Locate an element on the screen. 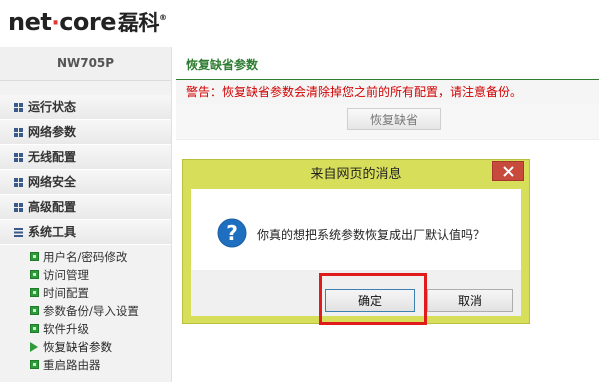 The height and width of the screenshot is (382, 599). cancel-button: 取消 is located at coordinates (470, 300).